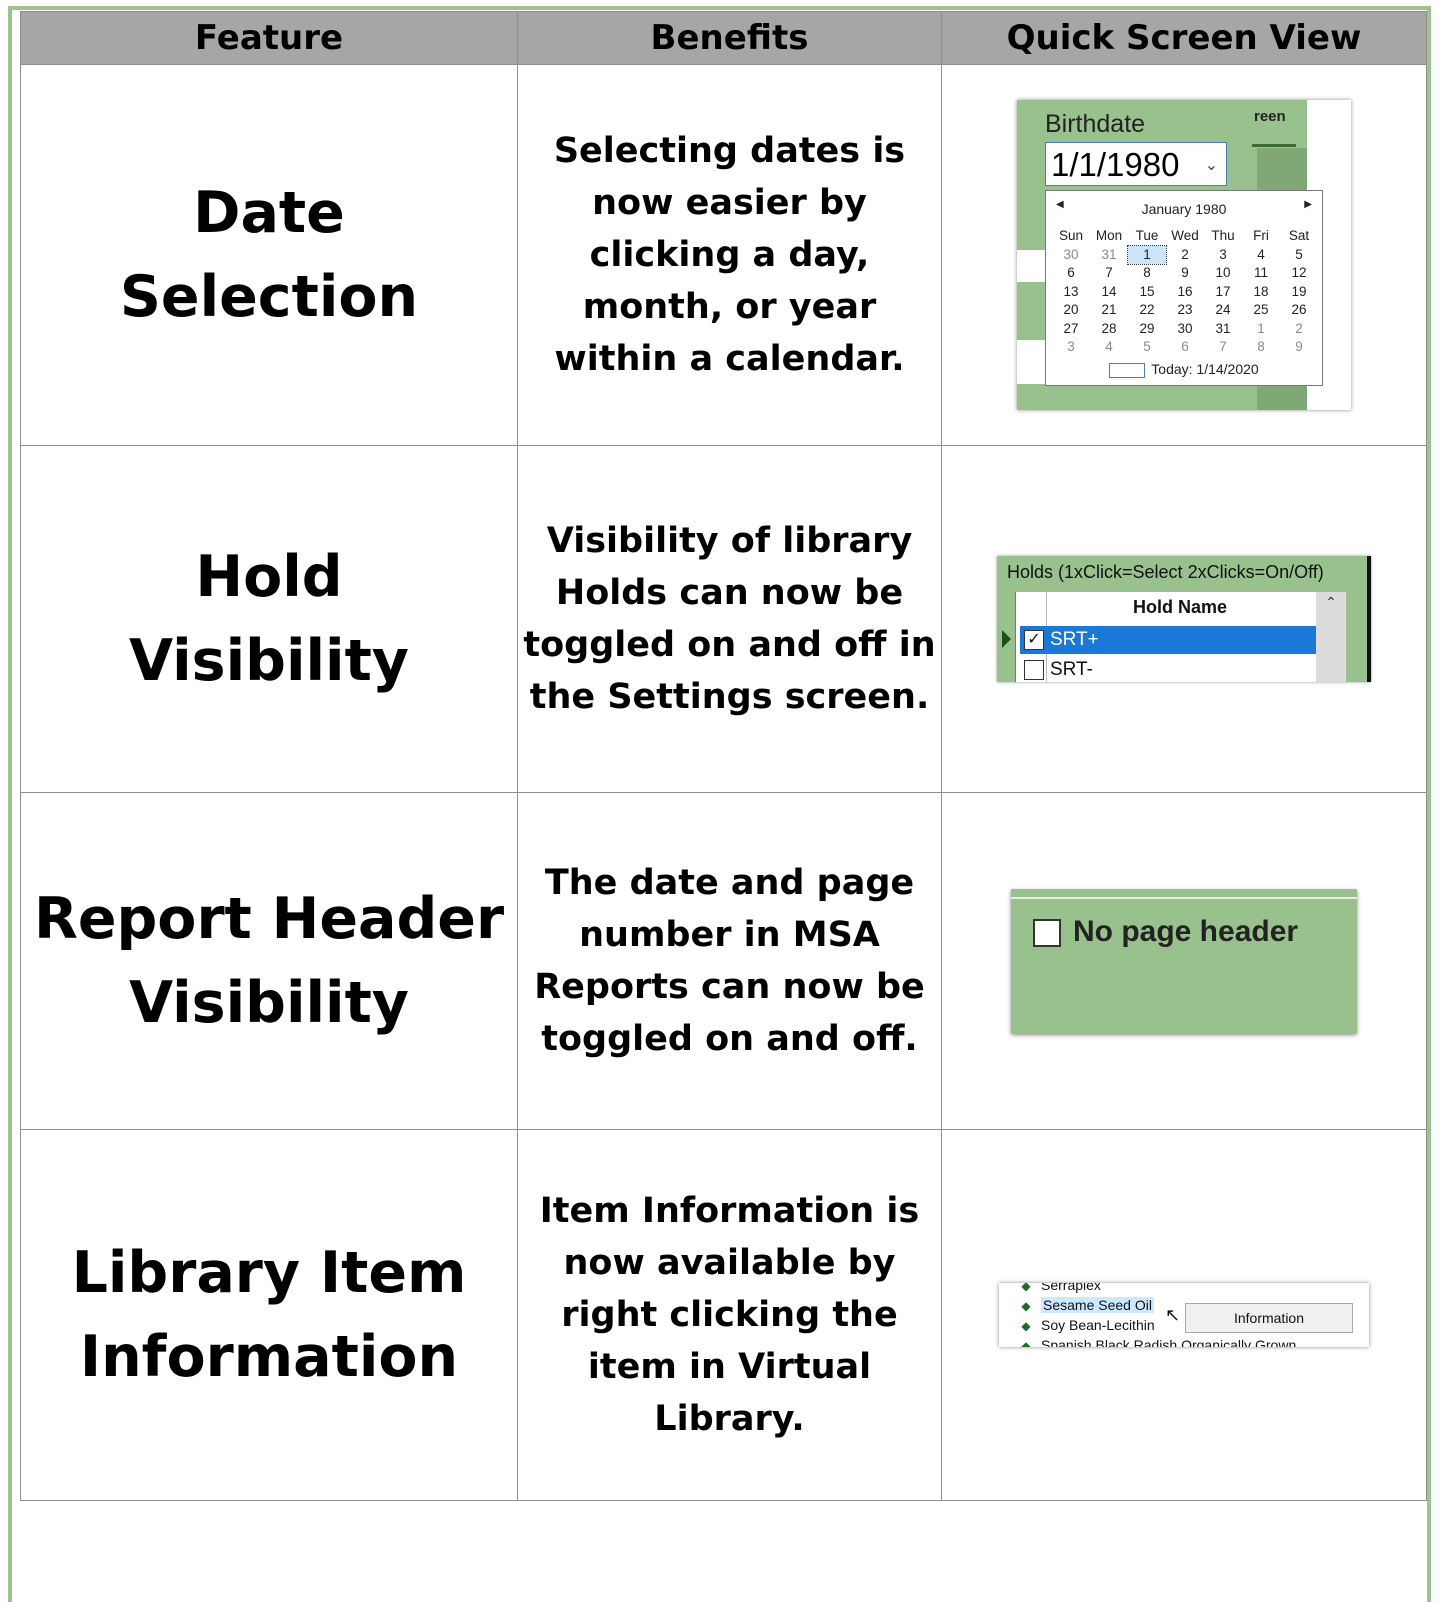 This screenshot has width=1445, height=1602. I want to click on tree-item: ◆ Soy Bean-Lecithin, so click(1086, 1325).